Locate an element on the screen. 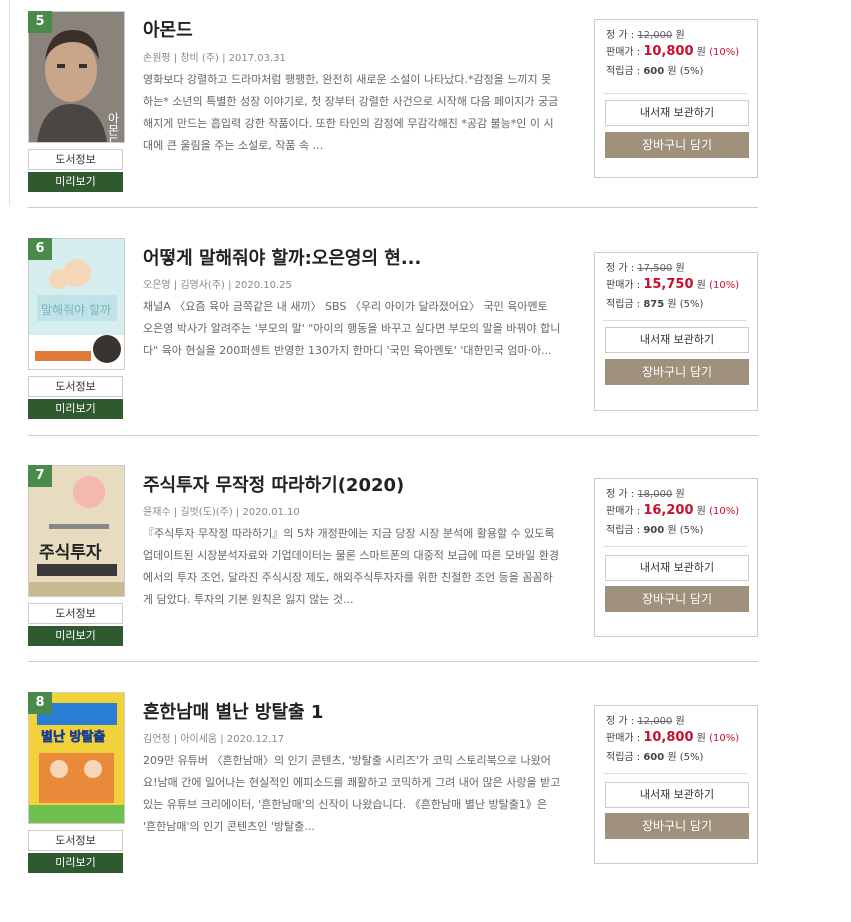  cover-title-text: 말해줘야 할까 is located at coordinates (76, 310).